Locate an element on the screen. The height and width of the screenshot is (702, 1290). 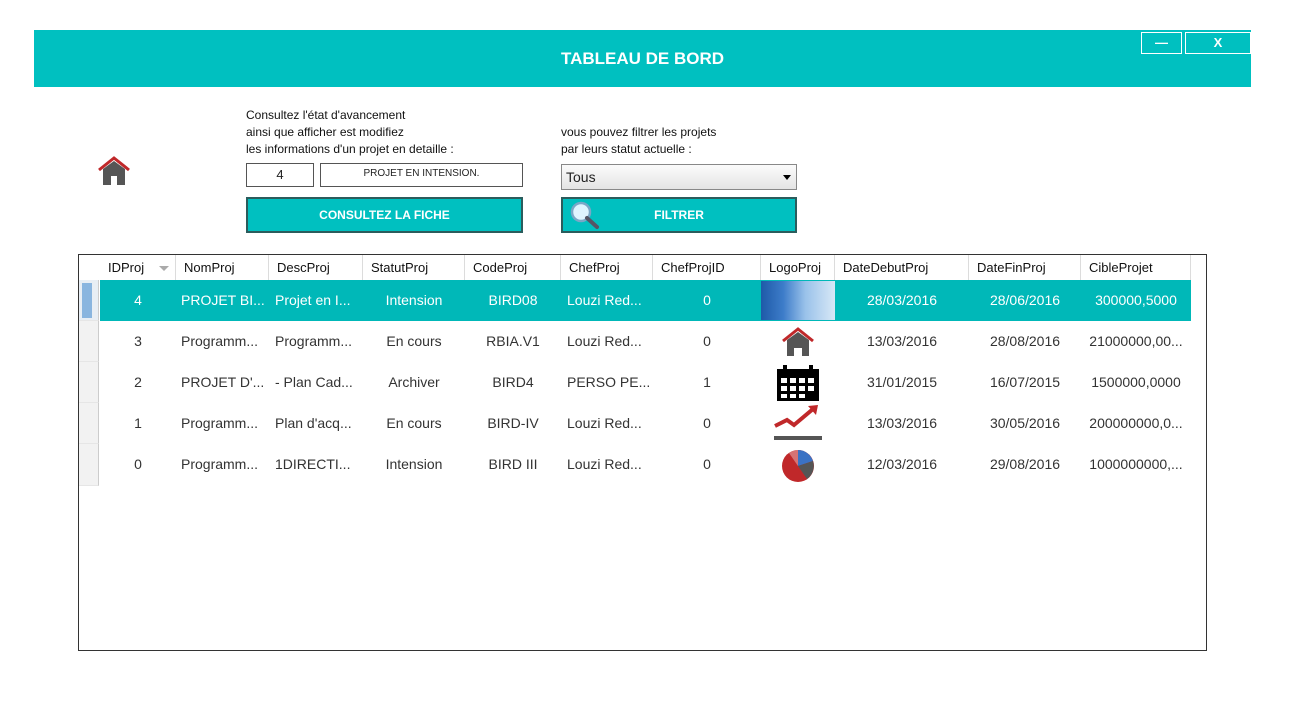
cell-code: BIRD4 is located at coordinates (513, 382).